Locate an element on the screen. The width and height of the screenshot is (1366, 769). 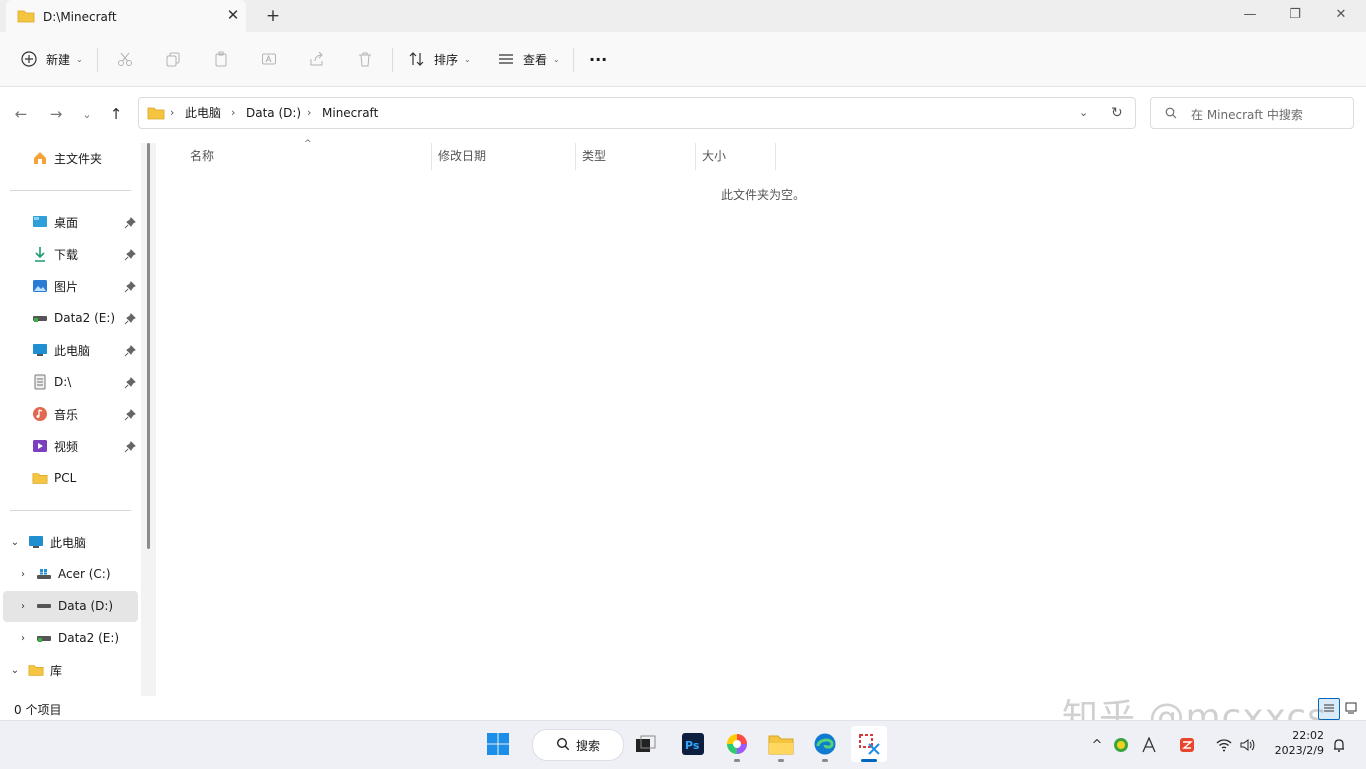
search-input: 在 Minecraft 中搜索 is located at coordinates (1252, 113).